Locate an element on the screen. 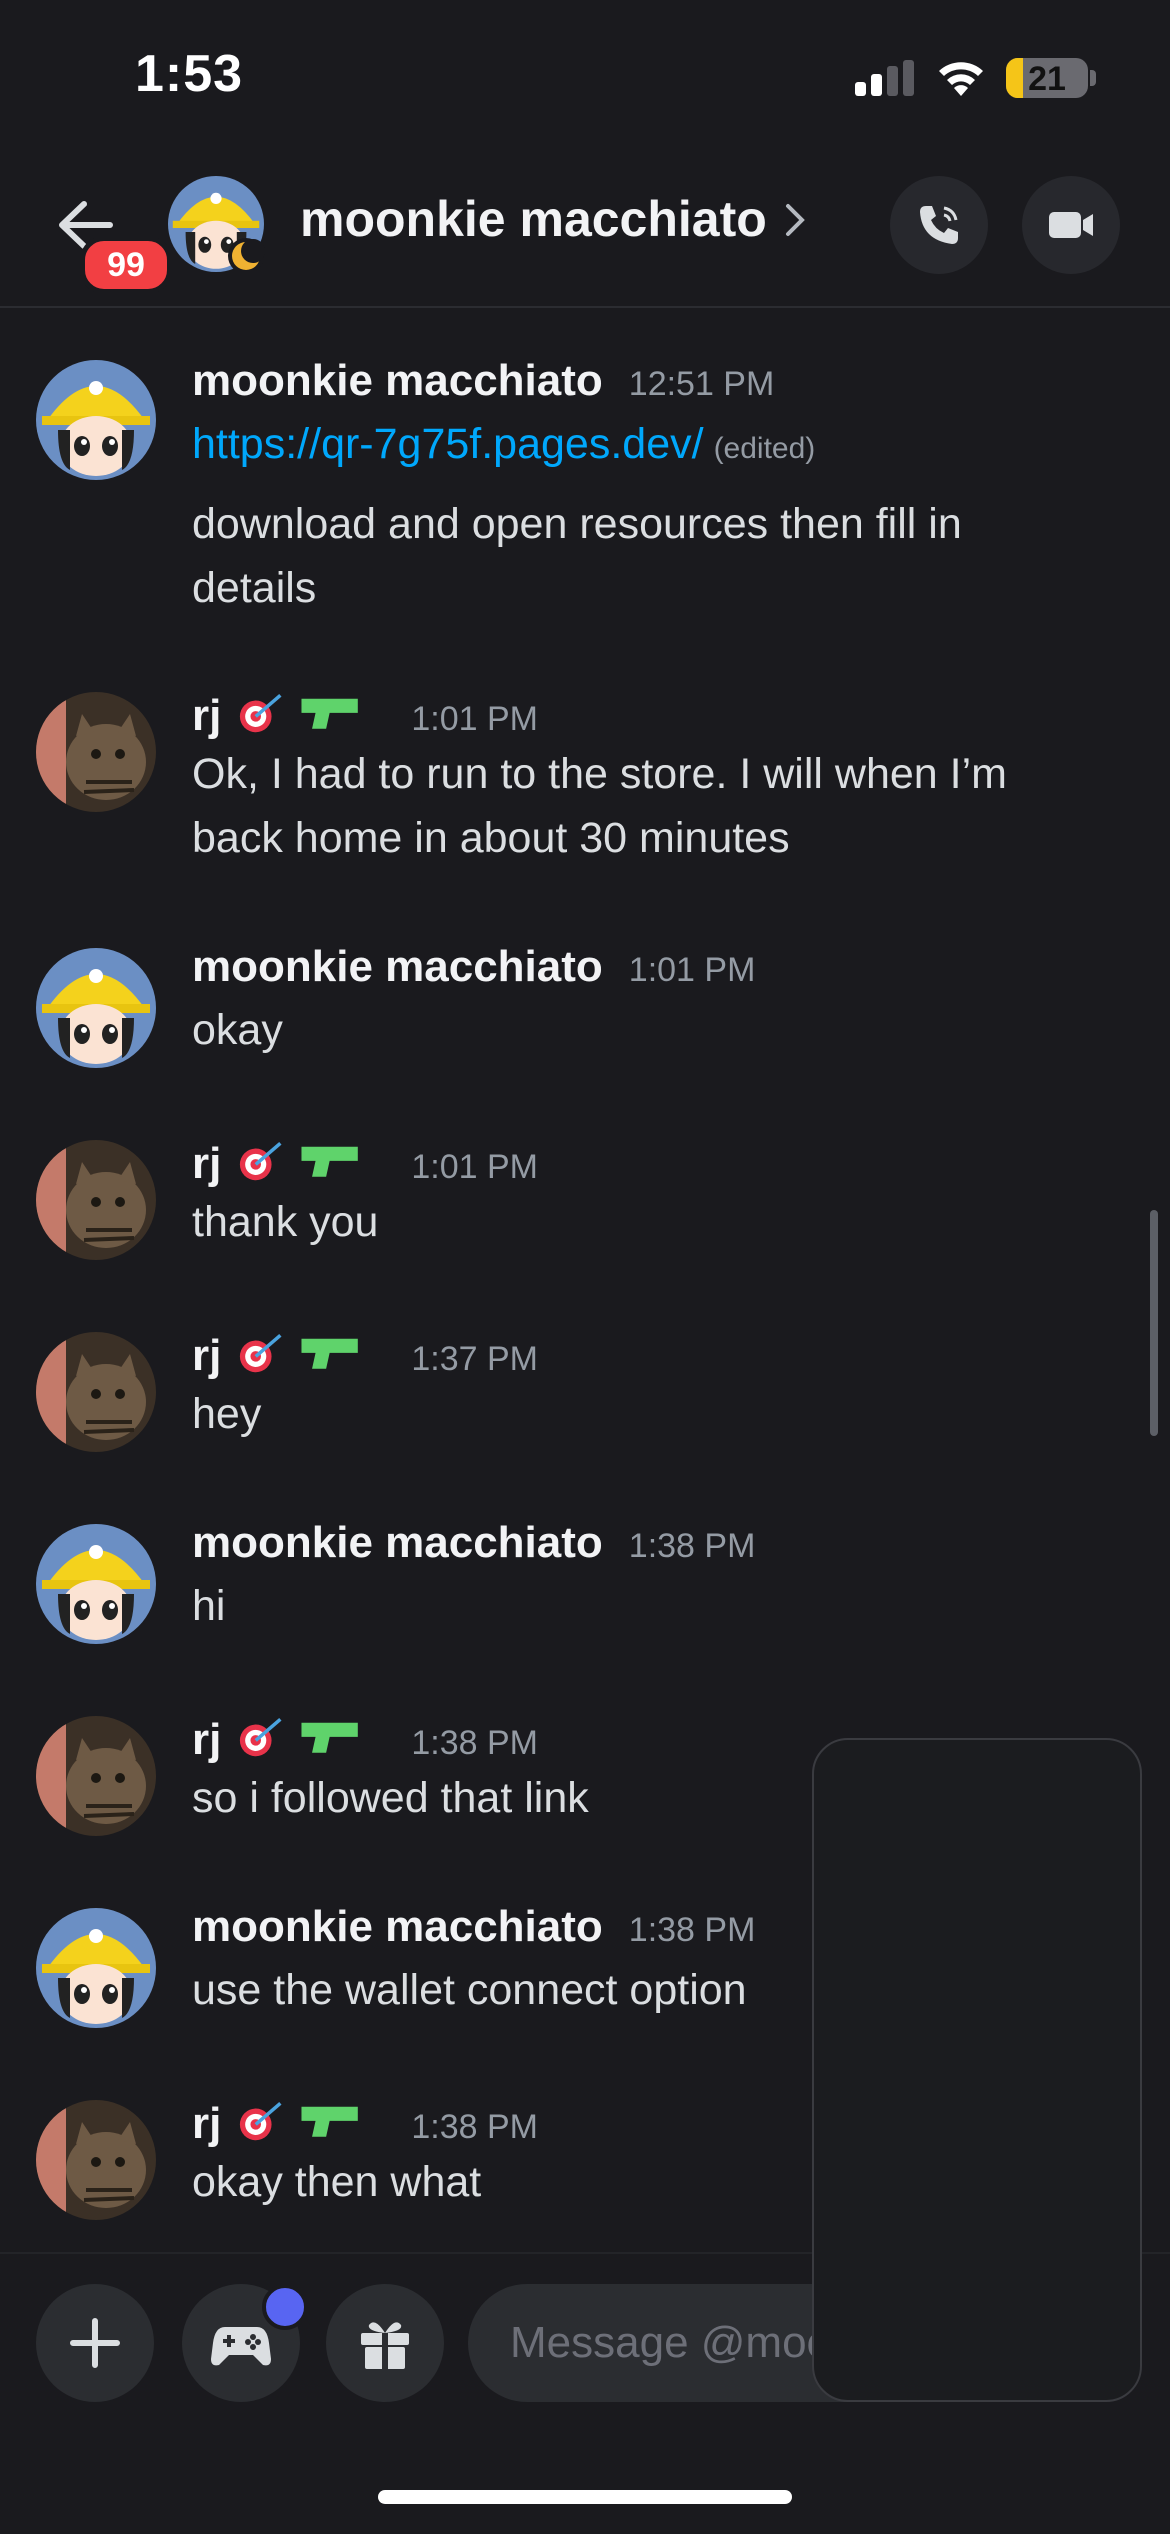 Image resolution: width=1170 pixels, height=2534 pixels. chevron-right-icon is located at coordinates (795, 220).